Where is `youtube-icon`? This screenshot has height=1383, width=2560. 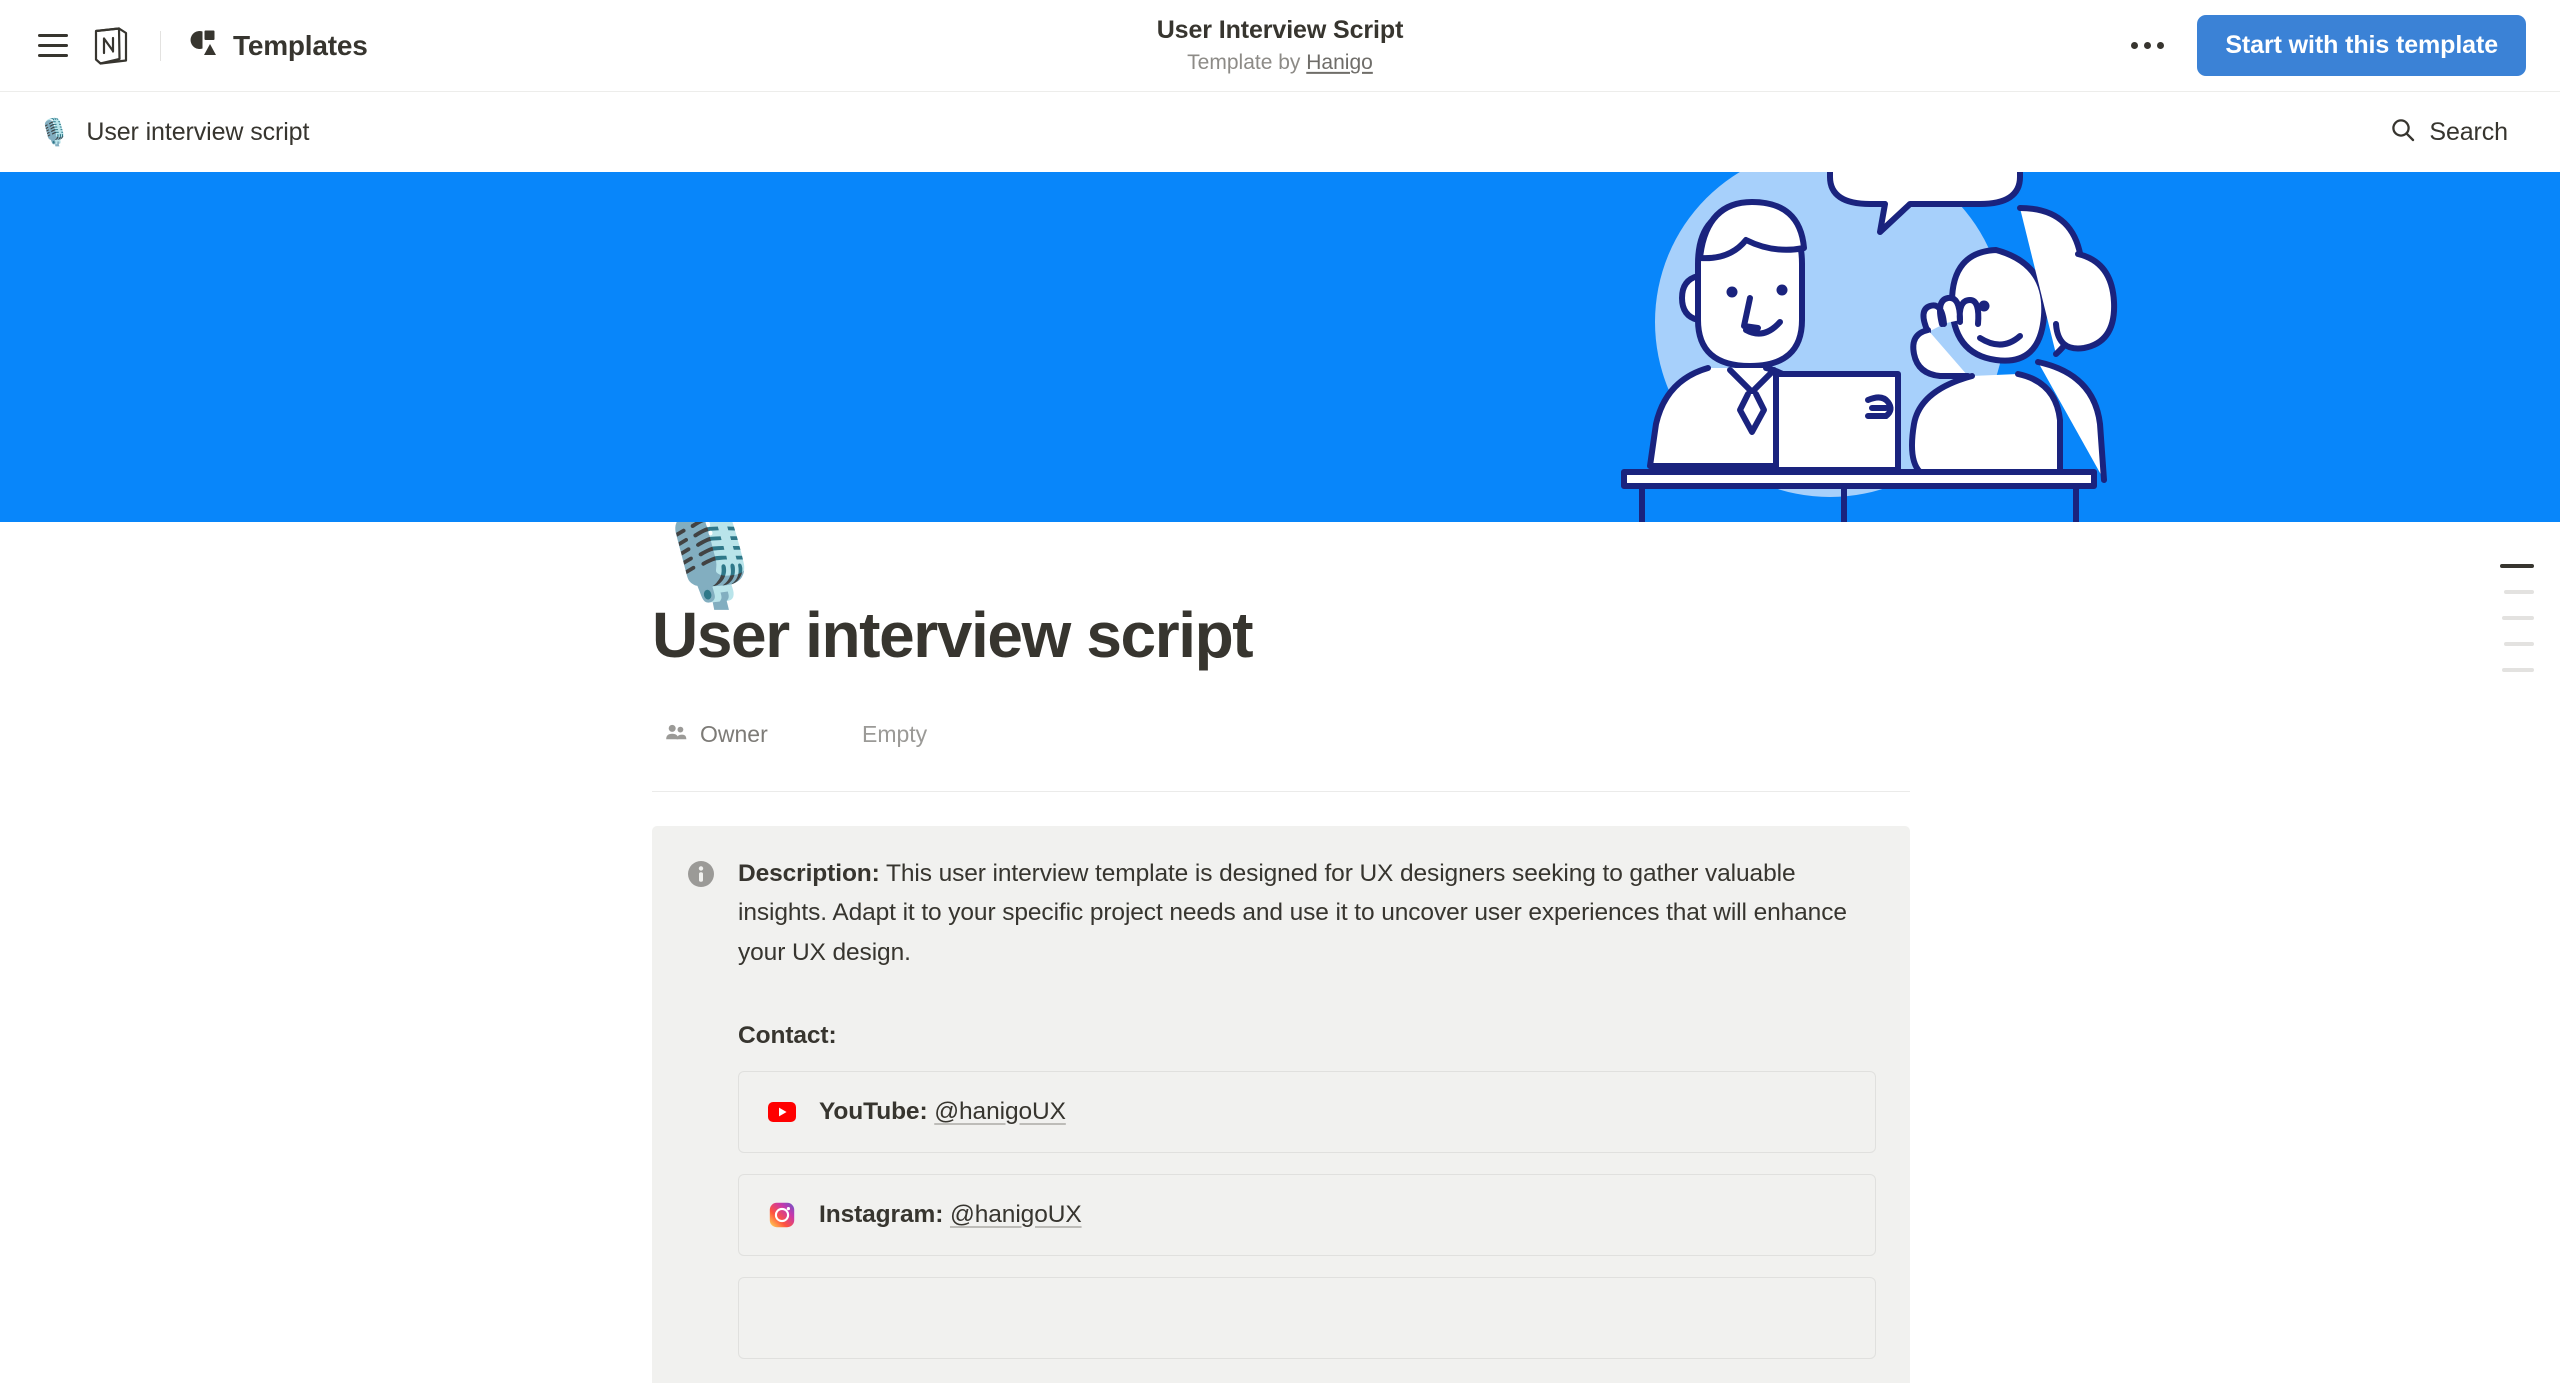
youtube-icon is located at coordinates (782, 1112).